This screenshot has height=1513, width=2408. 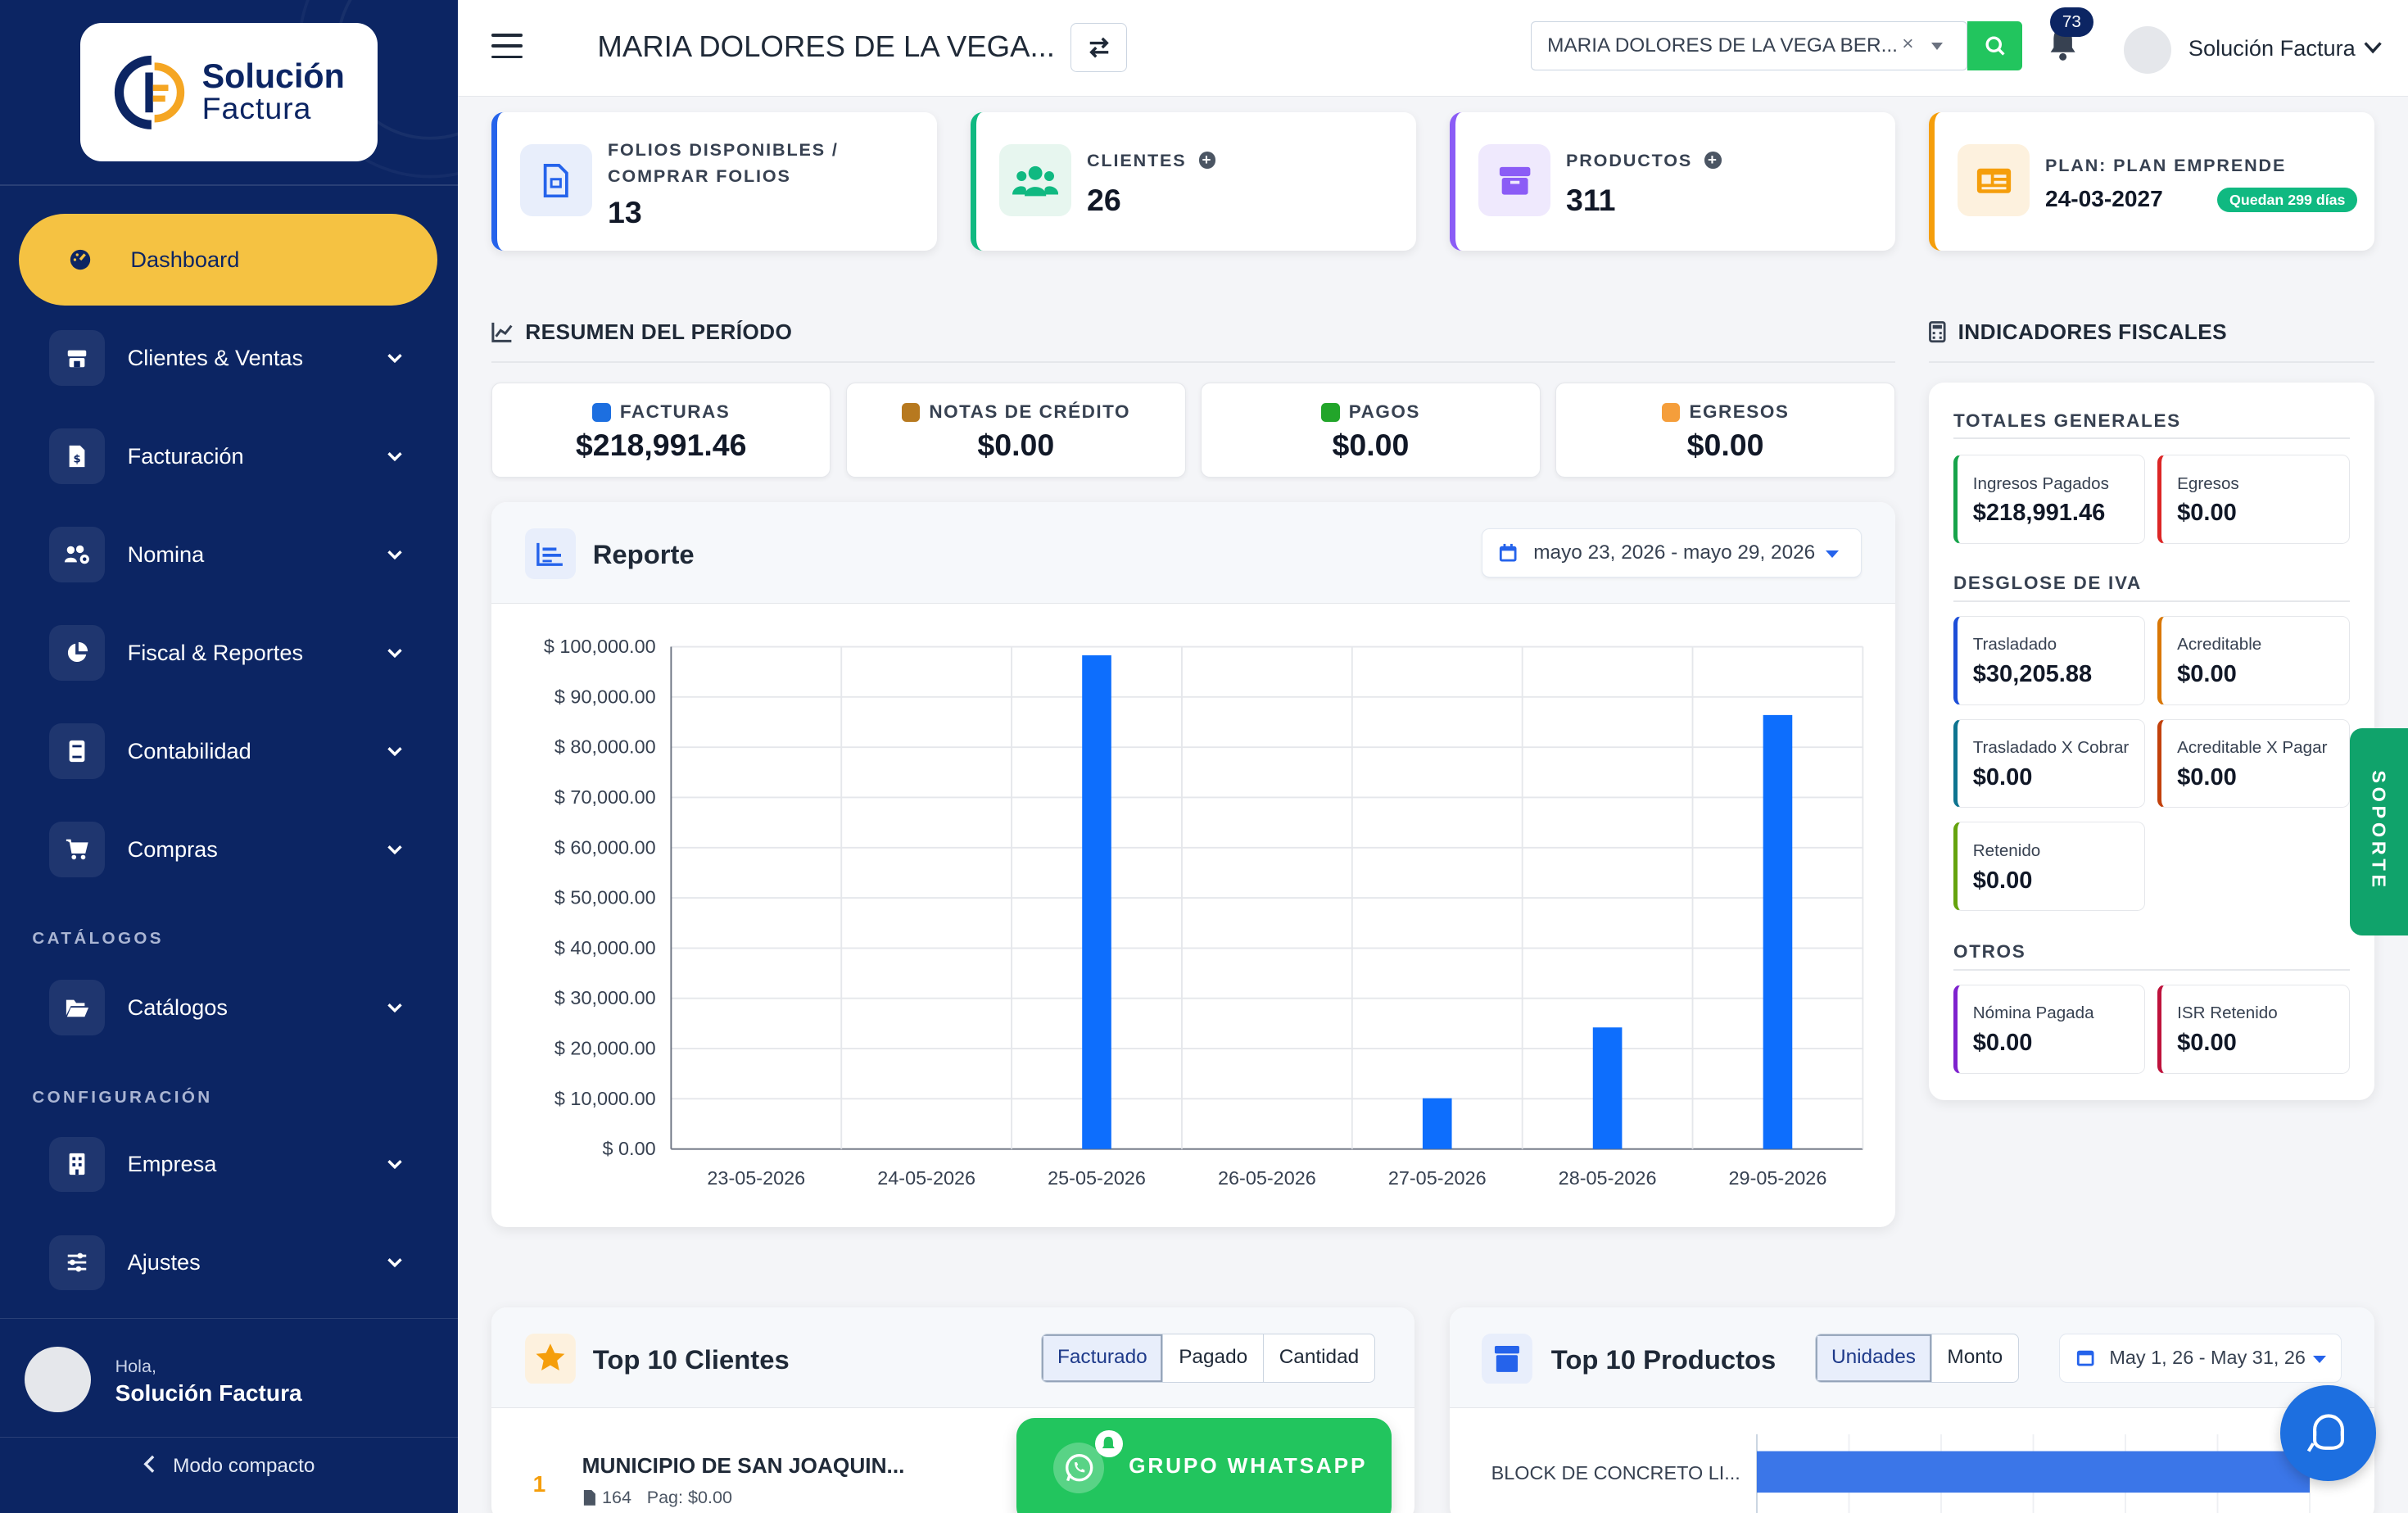 I want to click on sidebar-item-label: Nomina, so click(x=166, y=554).